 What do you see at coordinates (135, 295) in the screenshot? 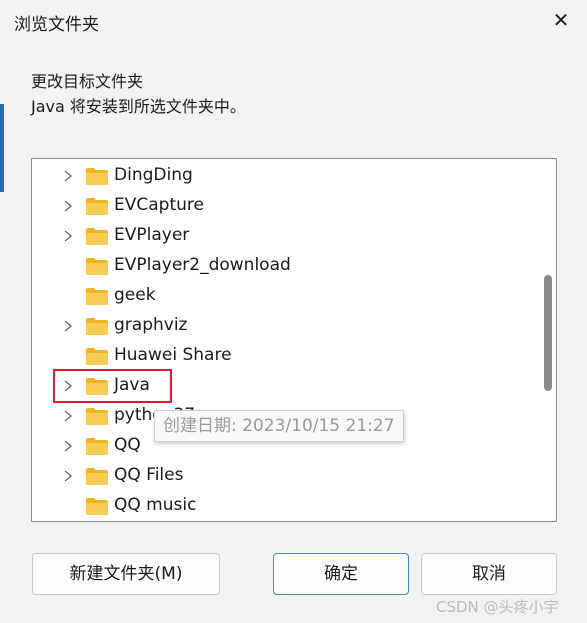
I see `tree-item-label: geek` at bounding box center [135, 295].